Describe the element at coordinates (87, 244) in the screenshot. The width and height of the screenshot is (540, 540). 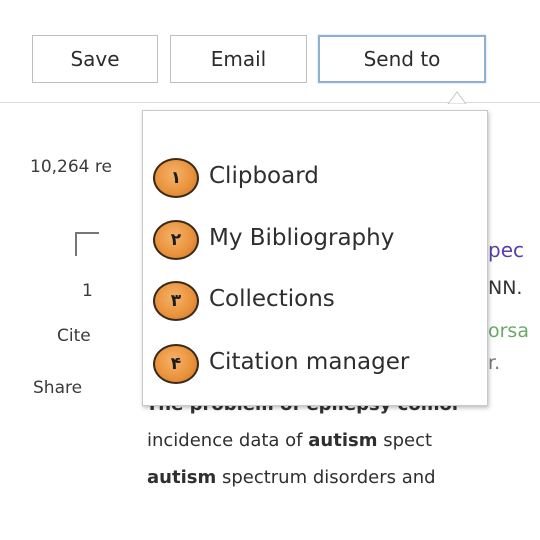
I see `result-checkbox` at that location.